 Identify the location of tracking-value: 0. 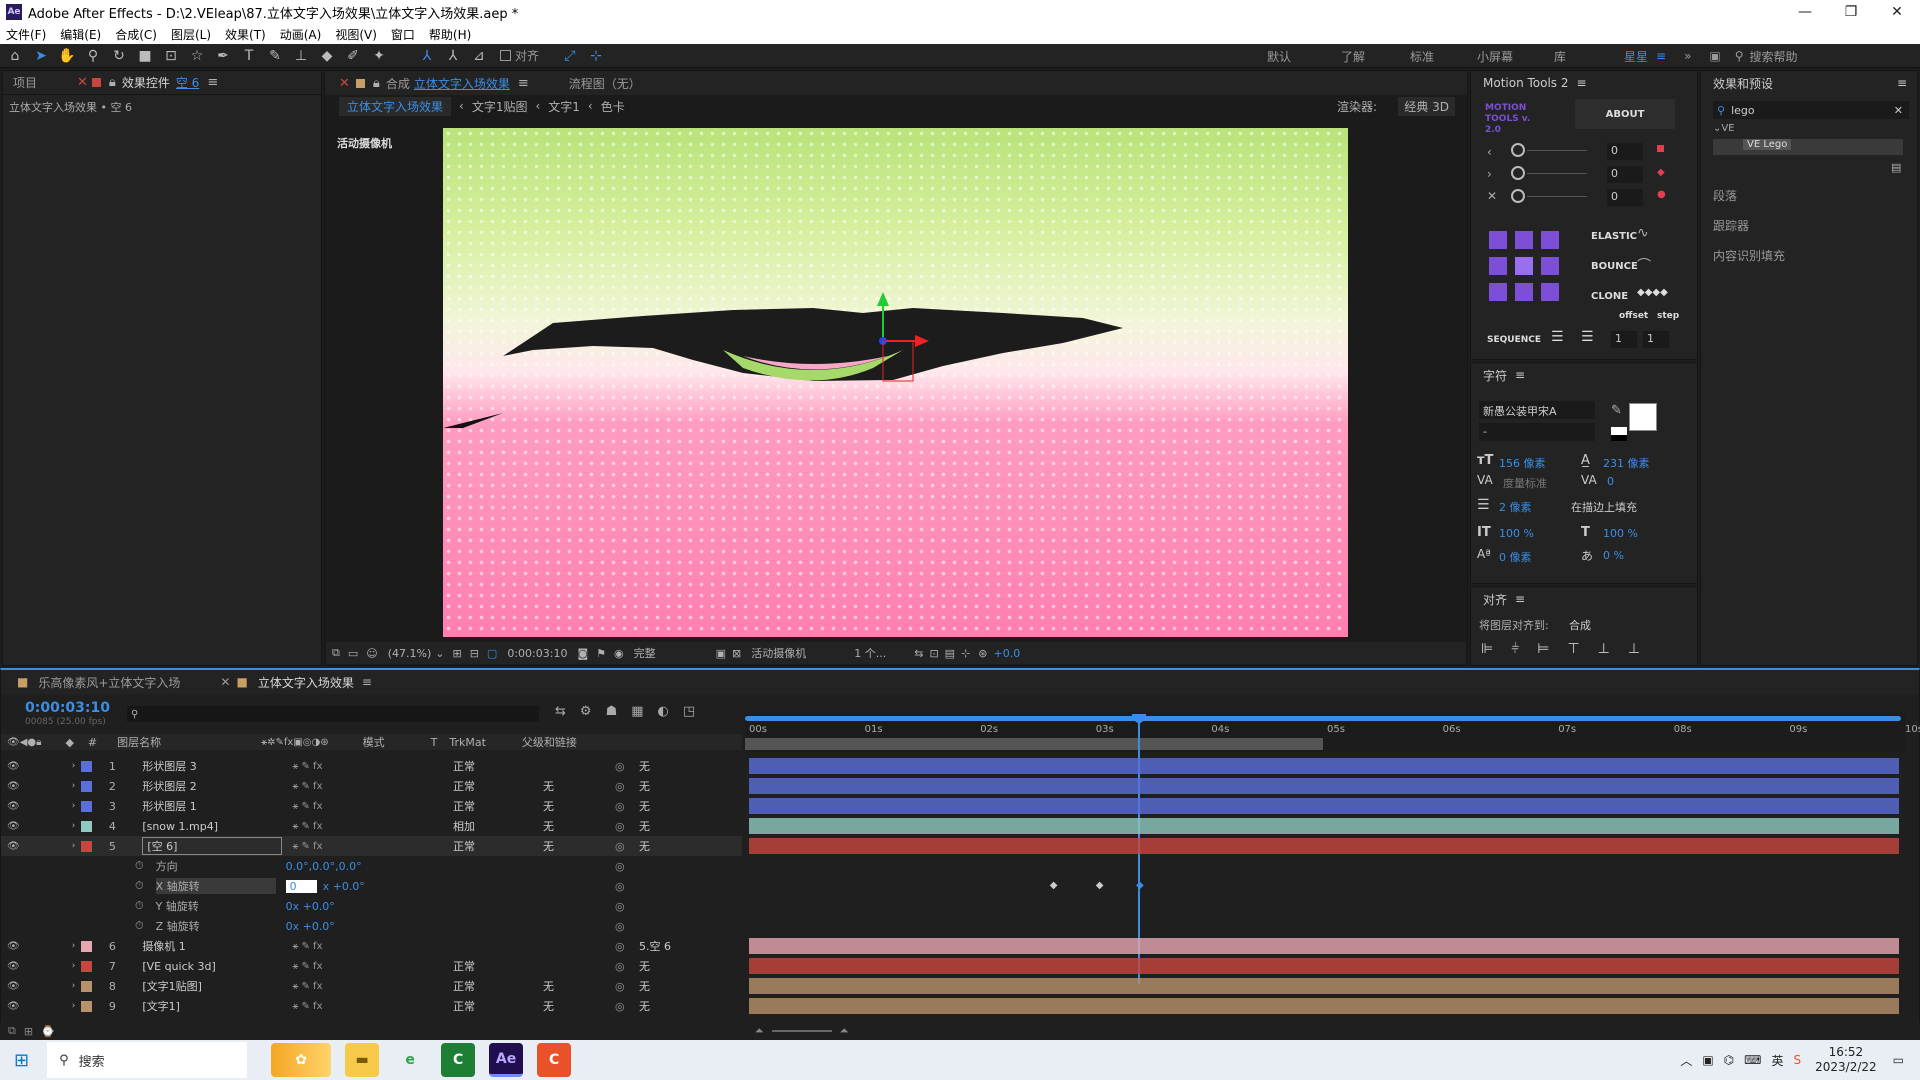
(1610, 481).